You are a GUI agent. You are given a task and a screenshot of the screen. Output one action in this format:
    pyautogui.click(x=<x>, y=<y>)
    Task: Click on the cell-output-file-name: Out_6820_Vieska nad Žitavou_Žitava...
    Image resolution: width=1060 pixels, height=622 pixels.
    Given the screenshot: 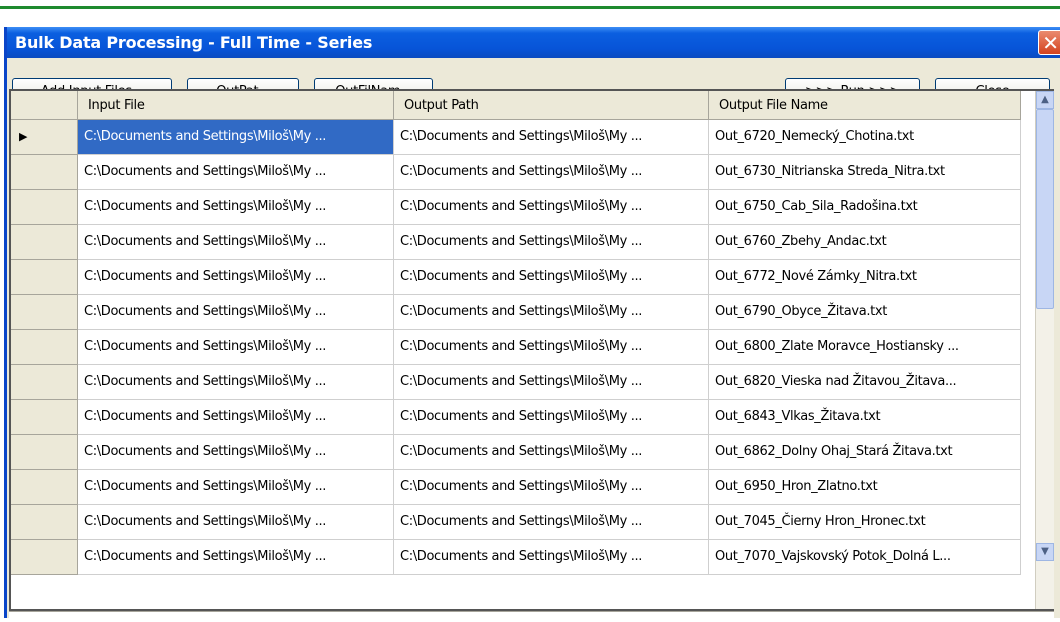 What is the action you would take?
    pyautogui.click(x=865, y=382)
    